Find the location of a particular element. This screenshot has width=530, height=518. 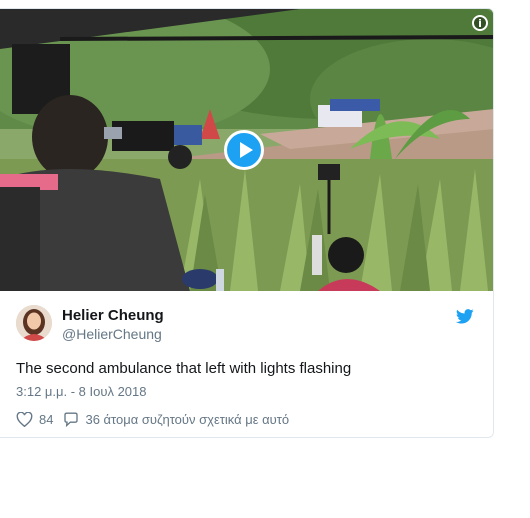

speech-bubble-icon is located at coordinates (71, 419).